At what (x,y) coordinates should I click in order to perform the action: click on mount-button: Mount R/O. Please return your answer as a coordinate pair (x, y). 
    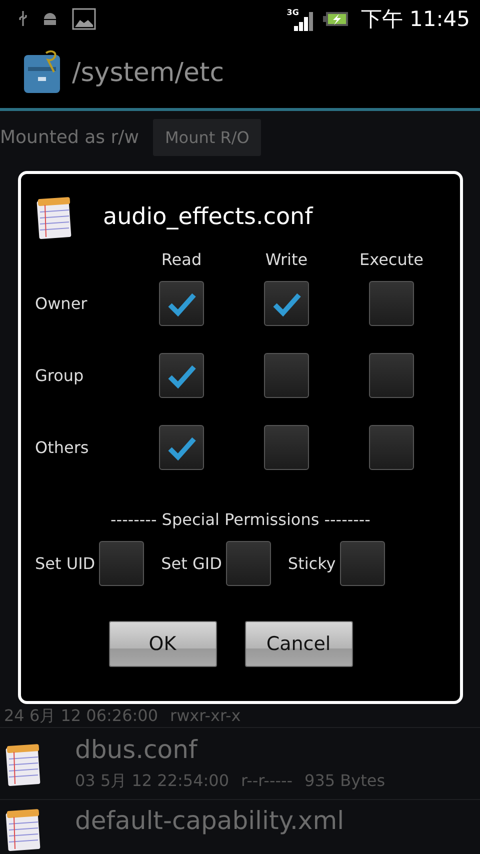
    Looking at the image, I should click on (207, 137).